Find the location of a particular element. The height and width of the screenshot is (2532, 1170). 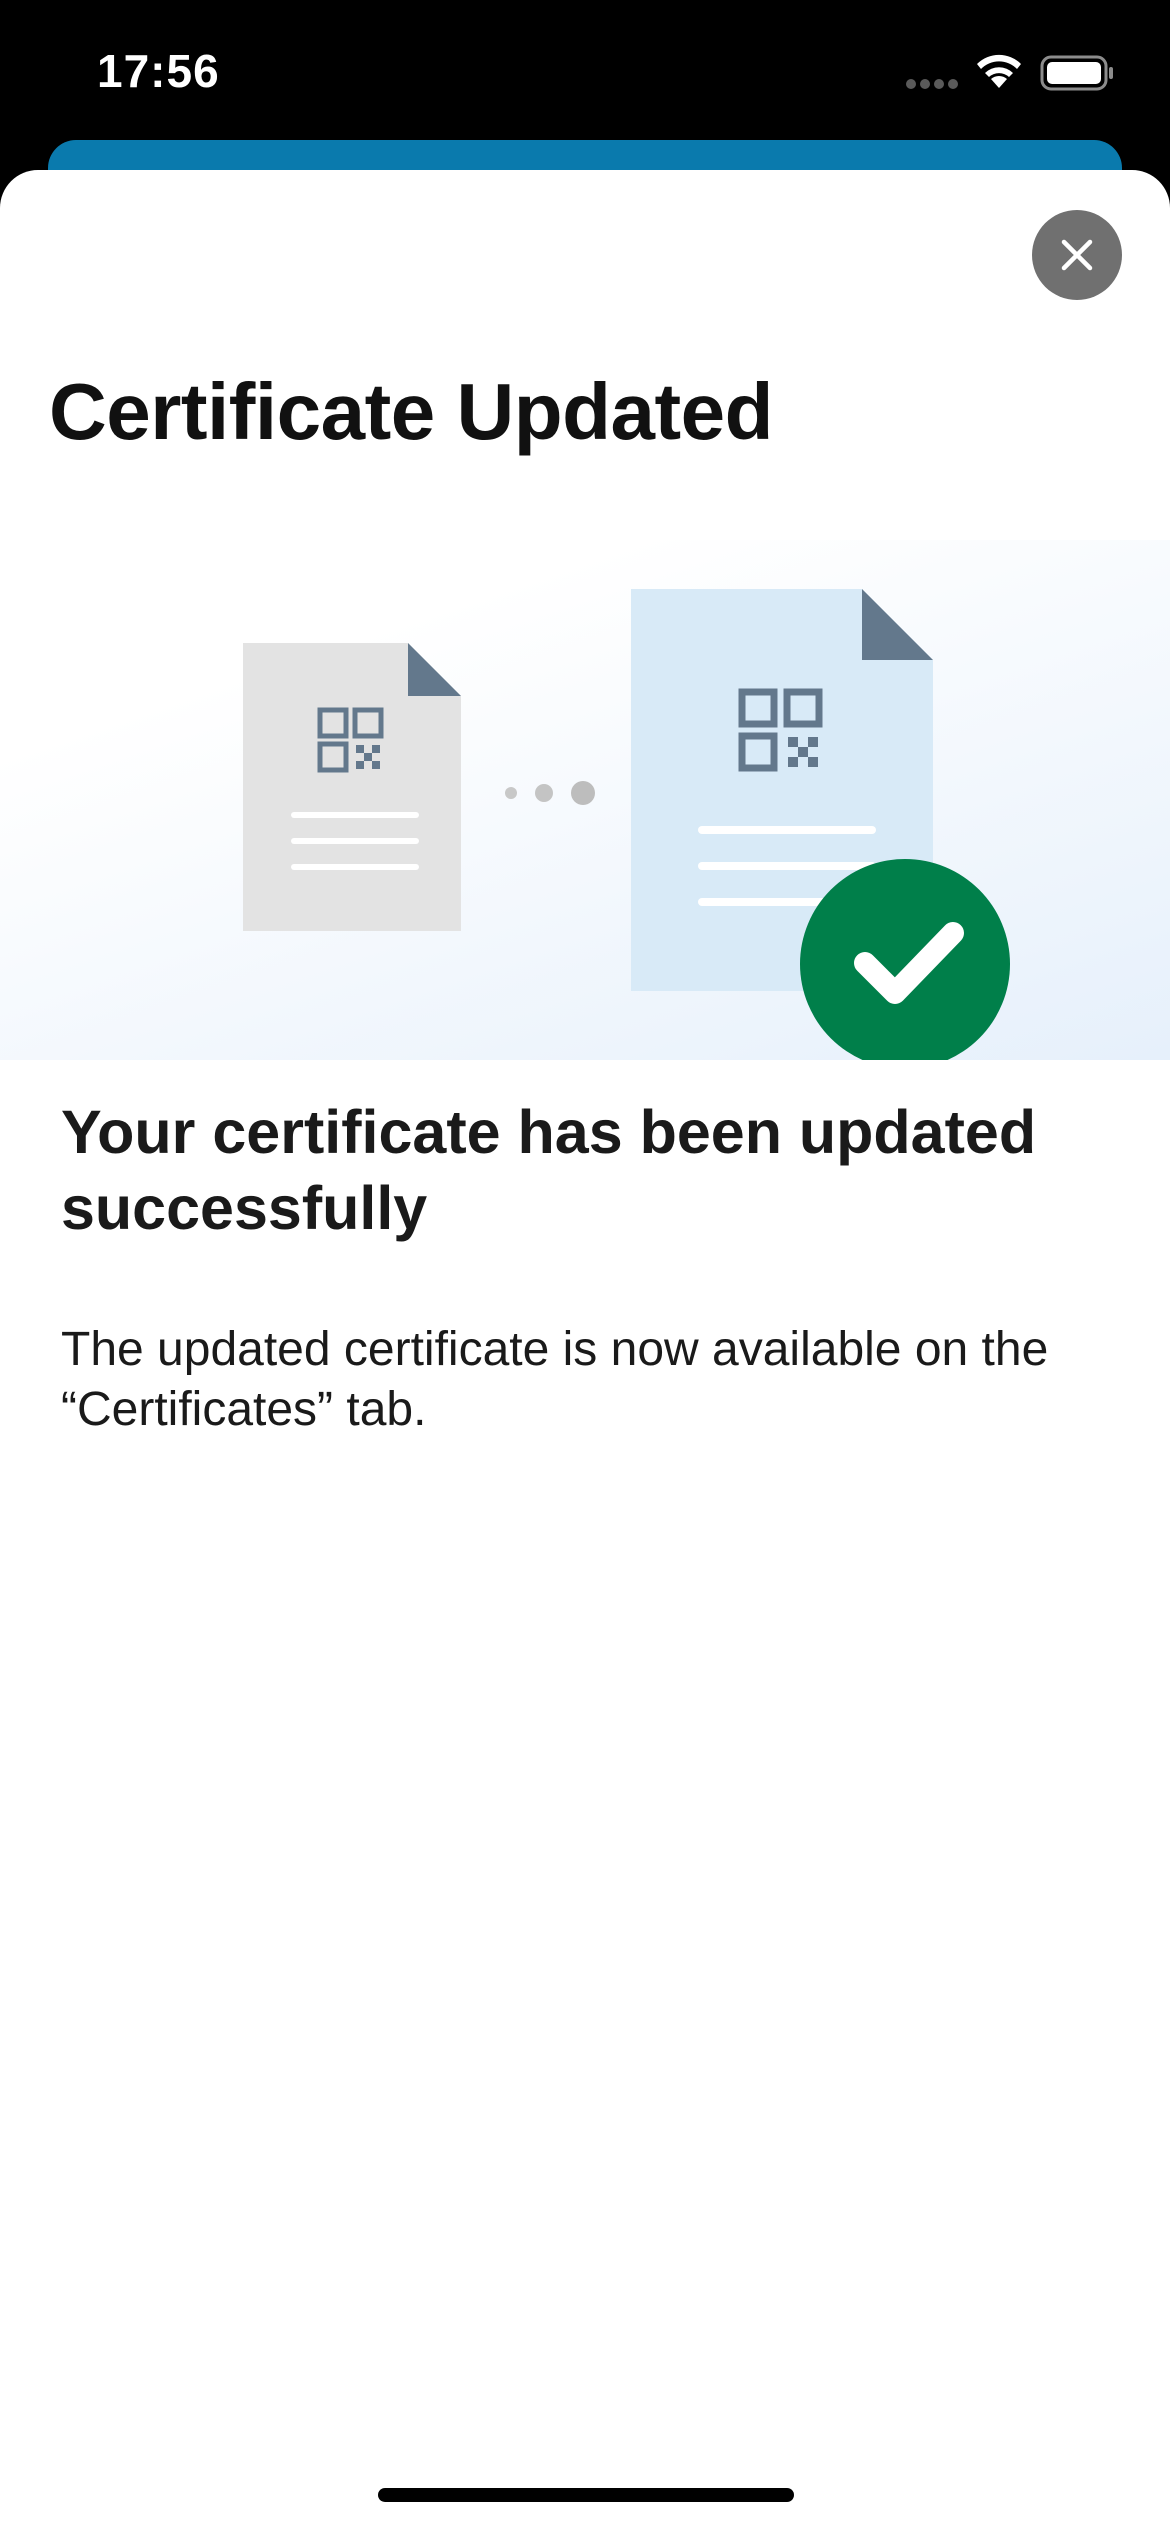

status-time: 17:56 is located at coordinates (158, 71).